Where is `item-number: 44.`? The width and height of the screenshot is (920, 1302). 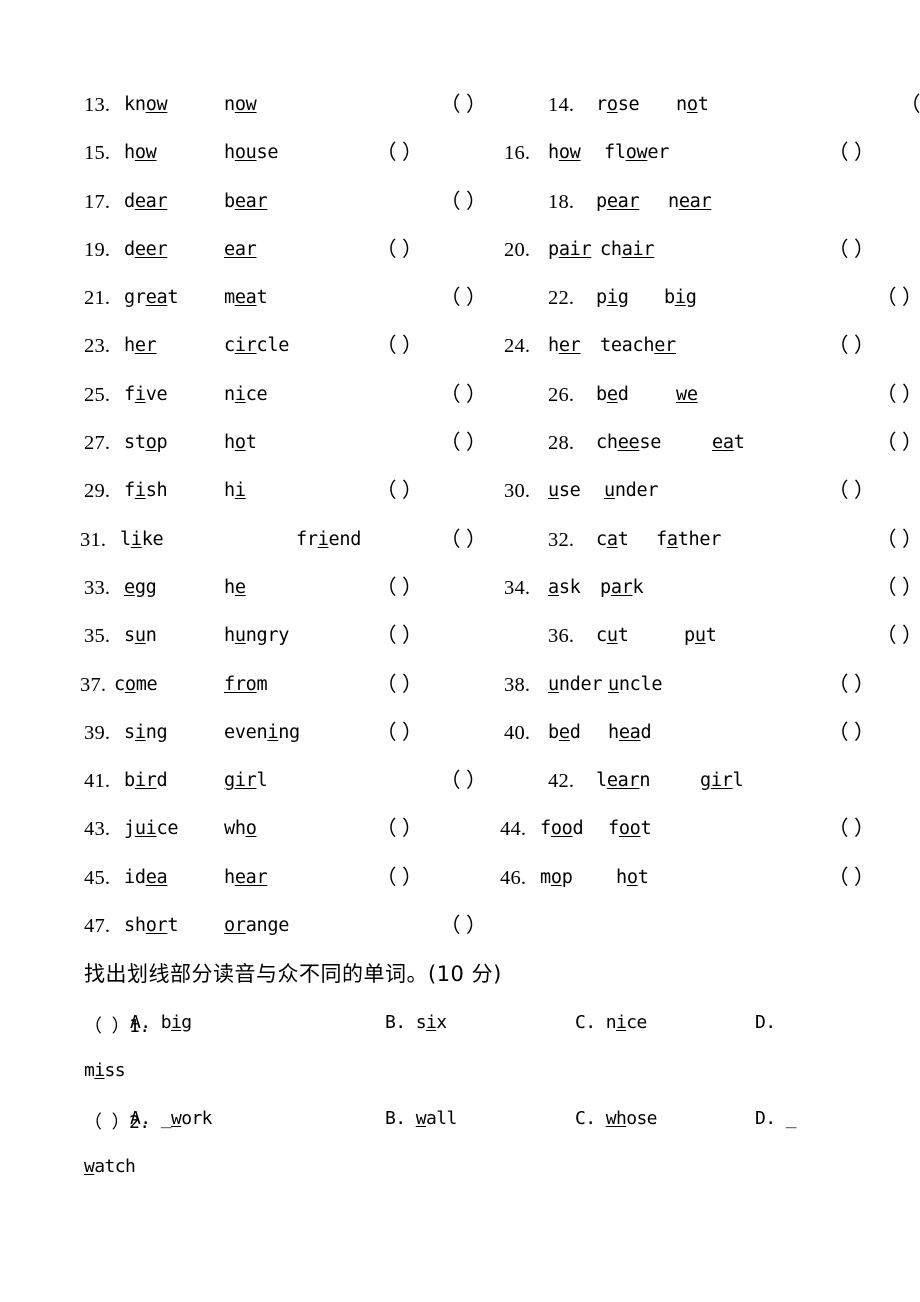
item-number: 44. is located at coordinates (513, 829).